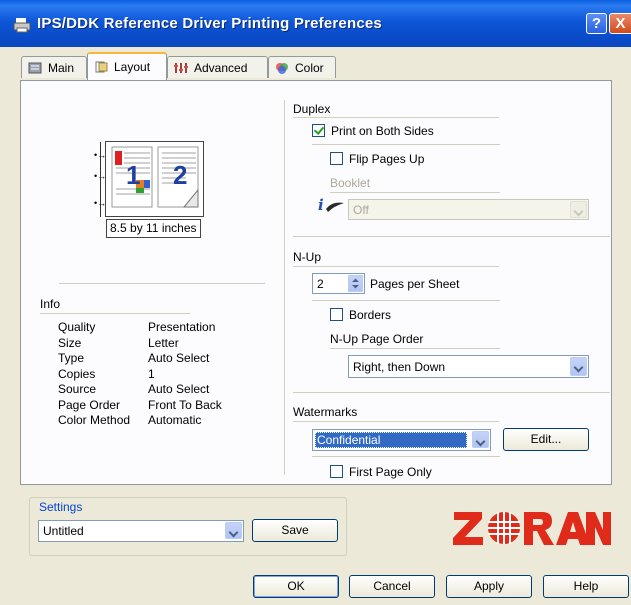  What do you see at coordinates (415, 192) in the screenshot?
I see `booklet-separator` at bounding box center [415, 192].